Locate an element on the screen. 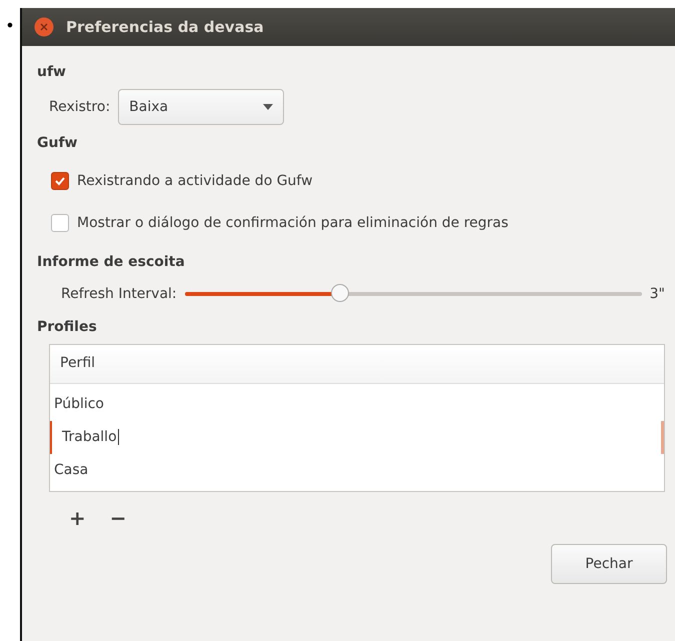 The height and width of the screenshot is (641, 675). slider-label: Refresh Interval: is located at coordinates (119, 294).